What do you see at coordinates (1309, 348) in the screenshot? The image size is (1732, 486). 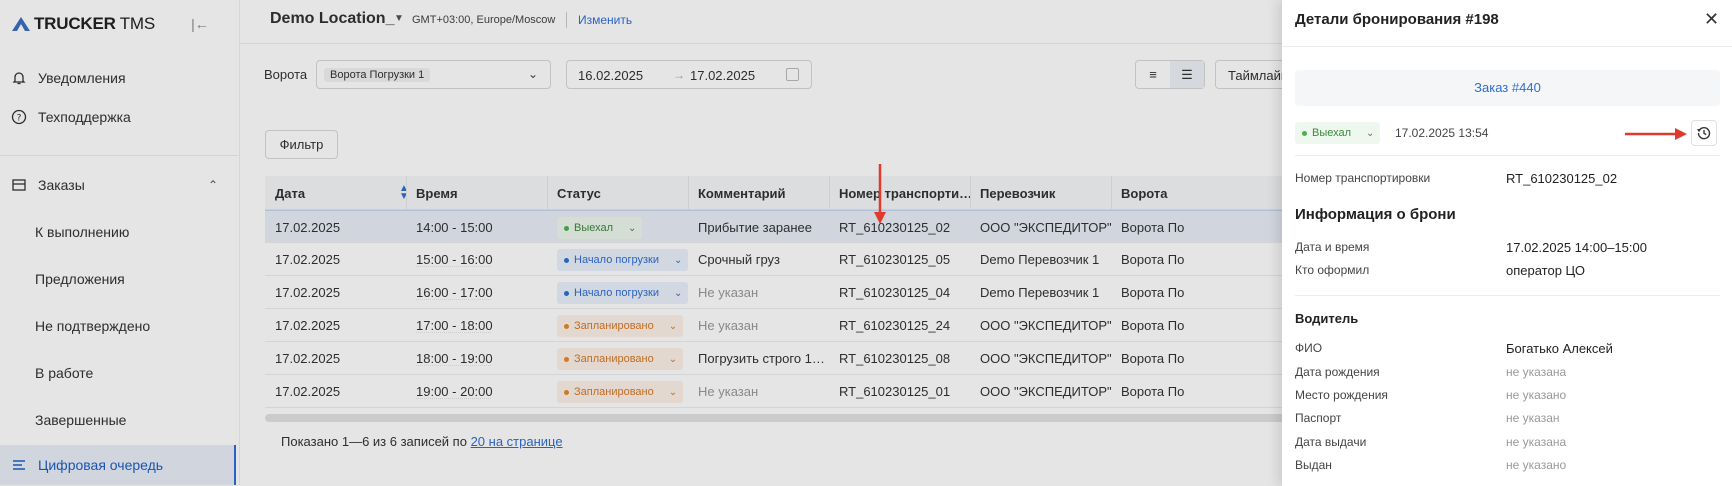 I see `driver-name-label: ФИО` at bounding box center [1309, 348].